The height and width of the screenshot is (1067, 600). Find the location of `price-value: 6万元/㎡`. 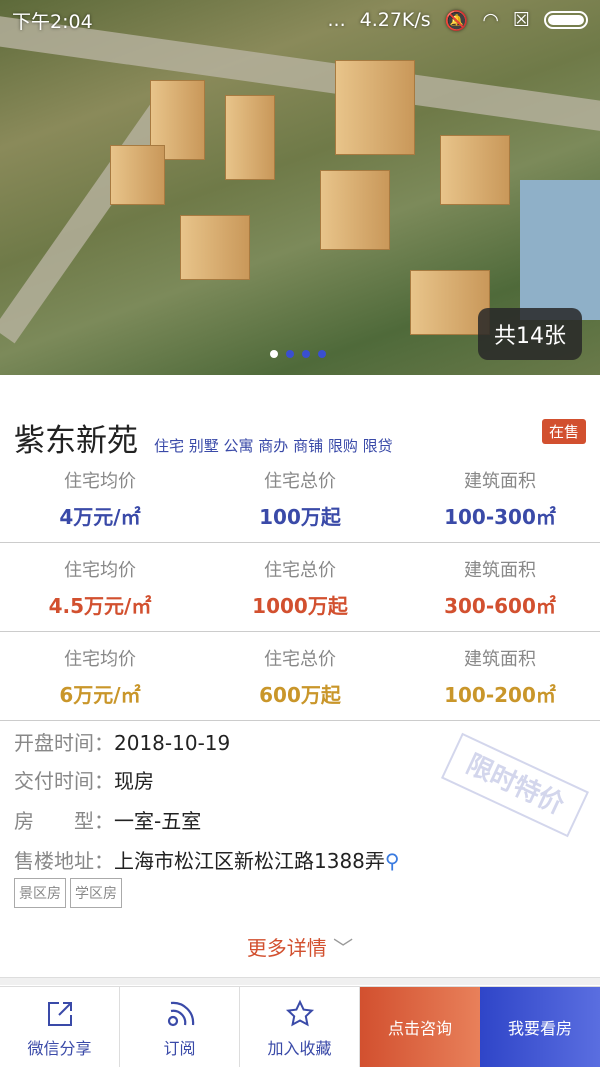

price-value: 6万元/㎡ is located at coordinates (100, 695).